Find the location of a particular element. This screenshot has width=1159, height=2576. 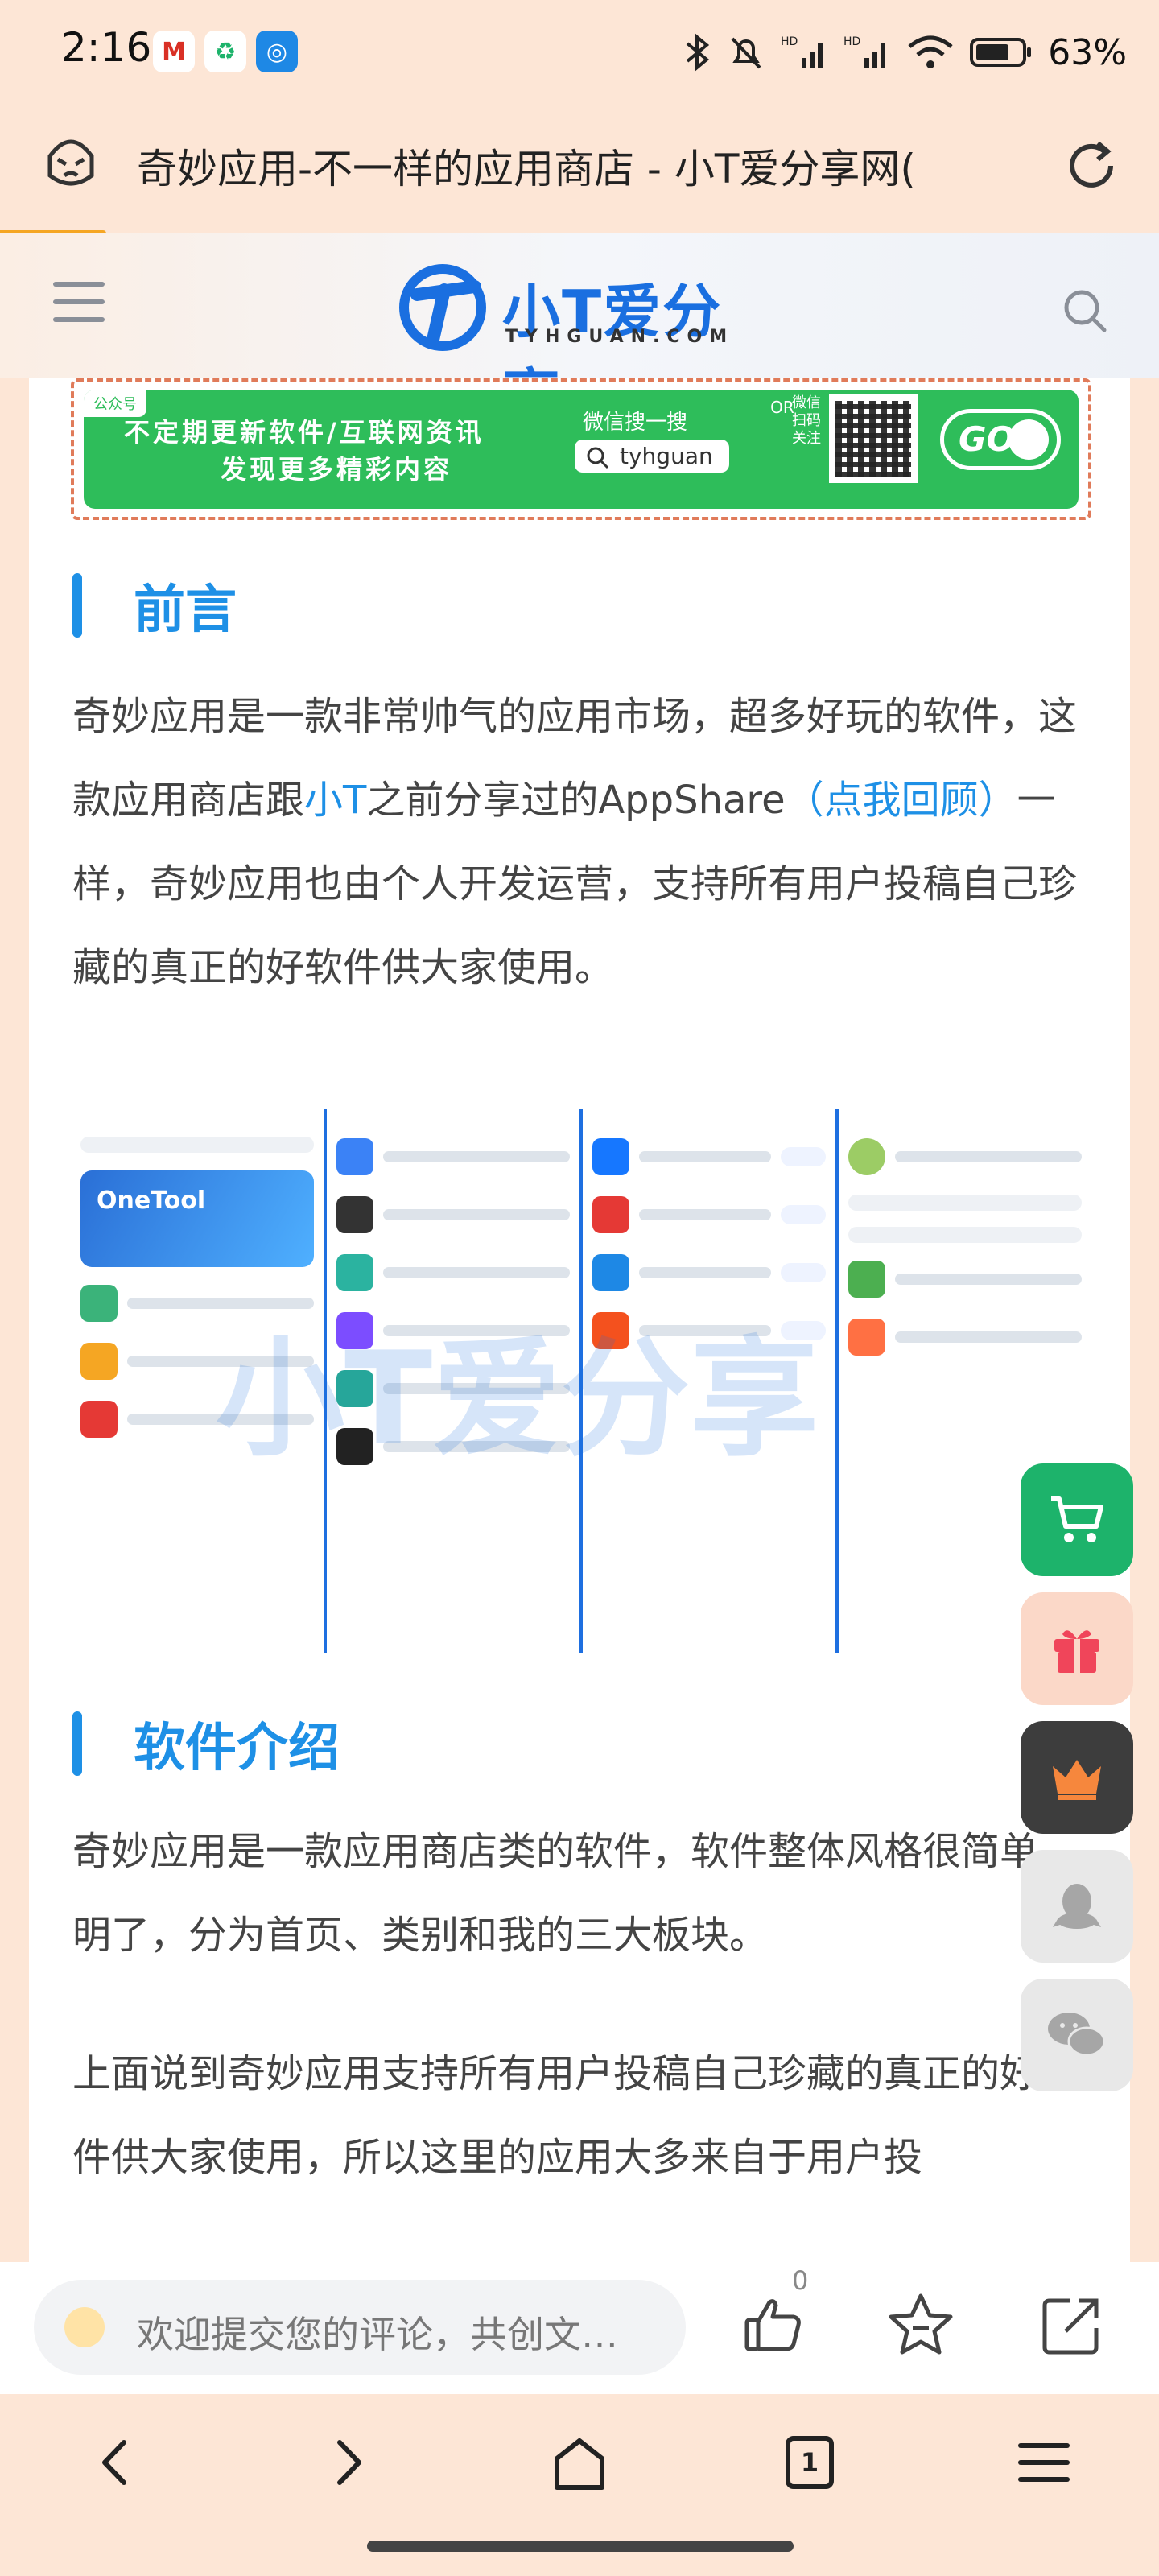

shot-avatar is located at coordinates (866, 1156).